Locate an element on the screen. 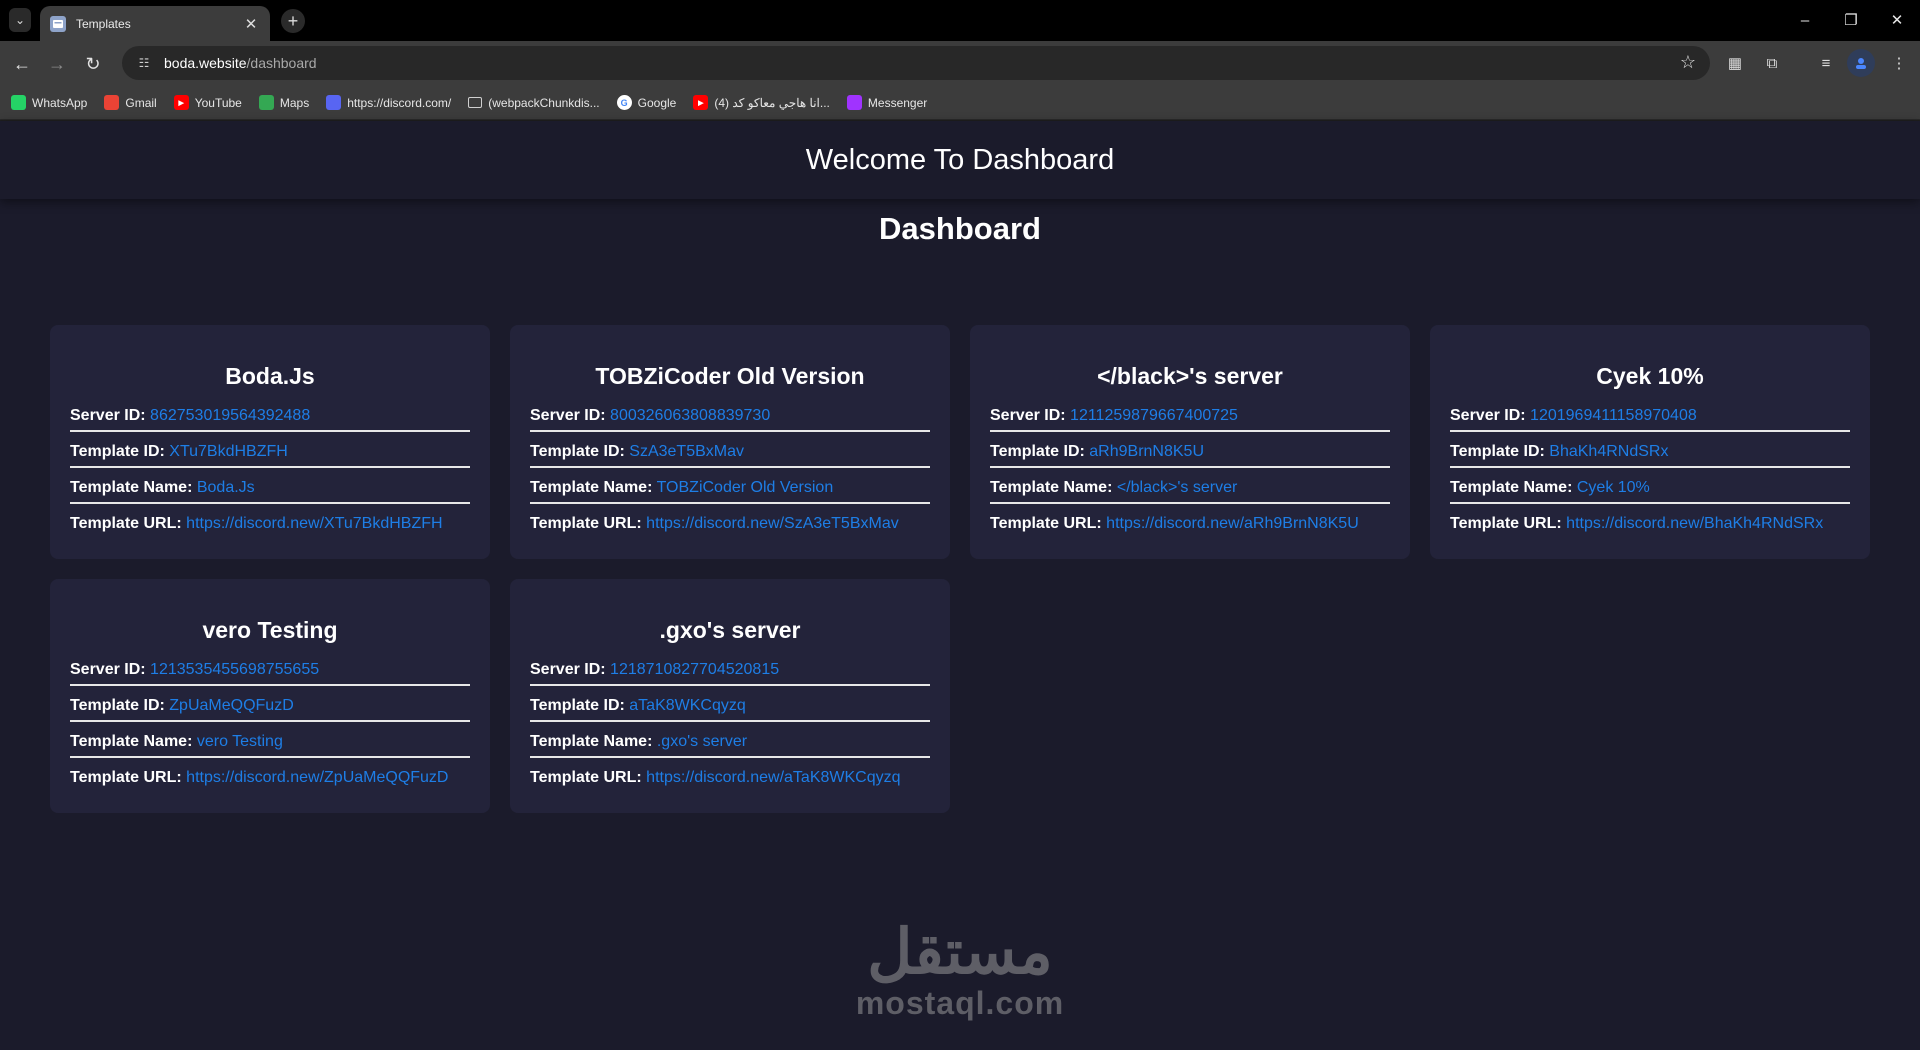 The width and height of the screenshot is (1920, 1050). tab-templates: Templates ✕ is located at coordinates (155, 23).